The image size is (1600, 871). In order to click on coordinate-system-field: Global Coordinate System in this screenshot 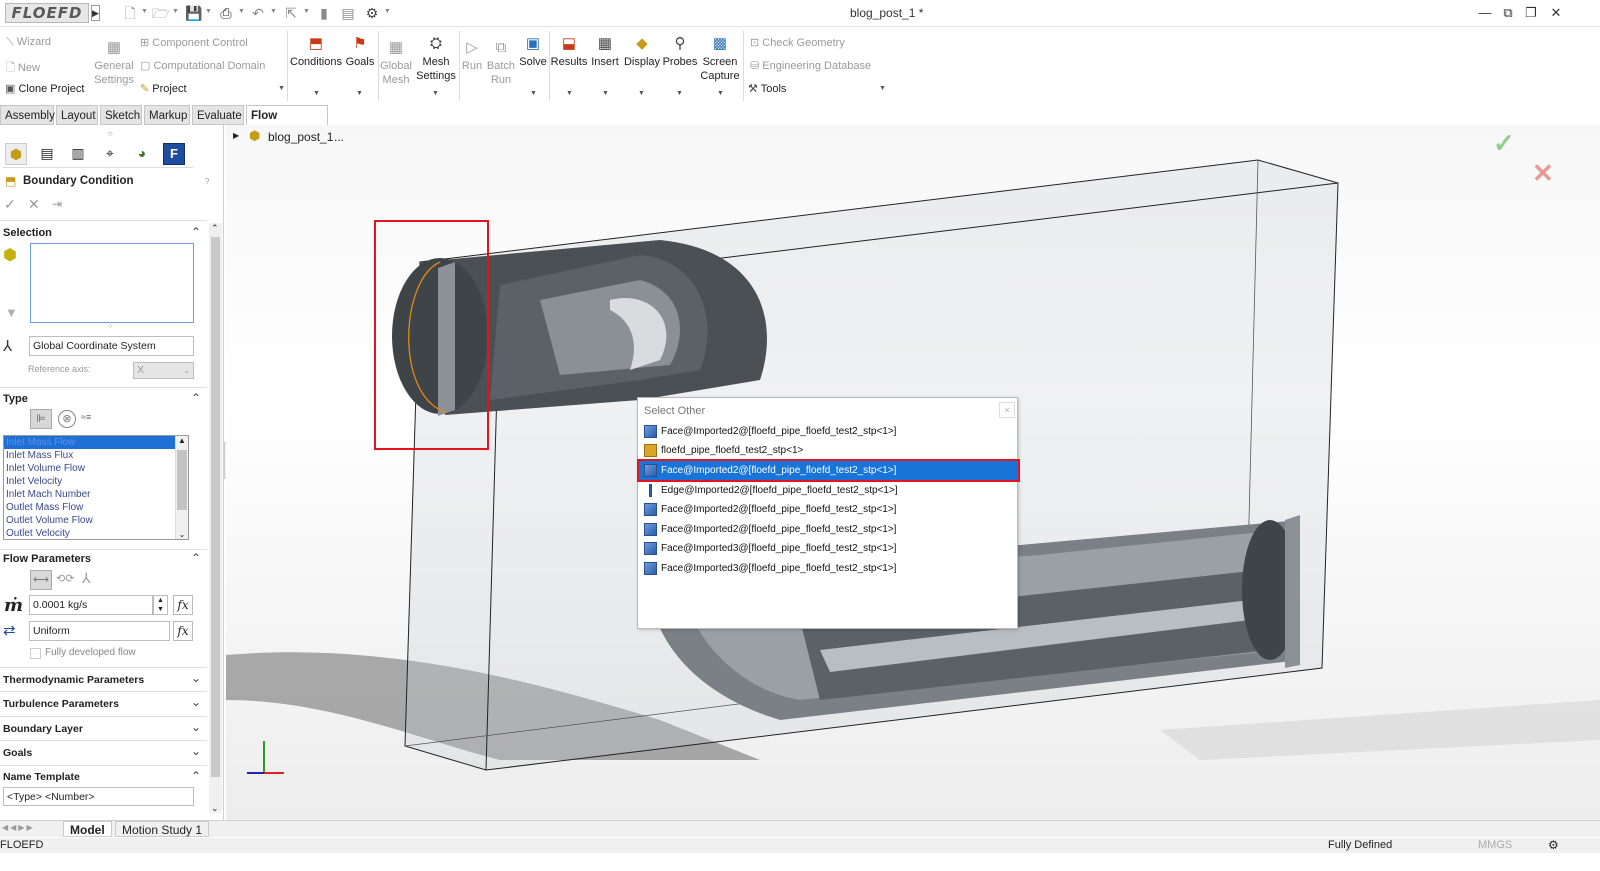, I will do `click(111, 346)`.